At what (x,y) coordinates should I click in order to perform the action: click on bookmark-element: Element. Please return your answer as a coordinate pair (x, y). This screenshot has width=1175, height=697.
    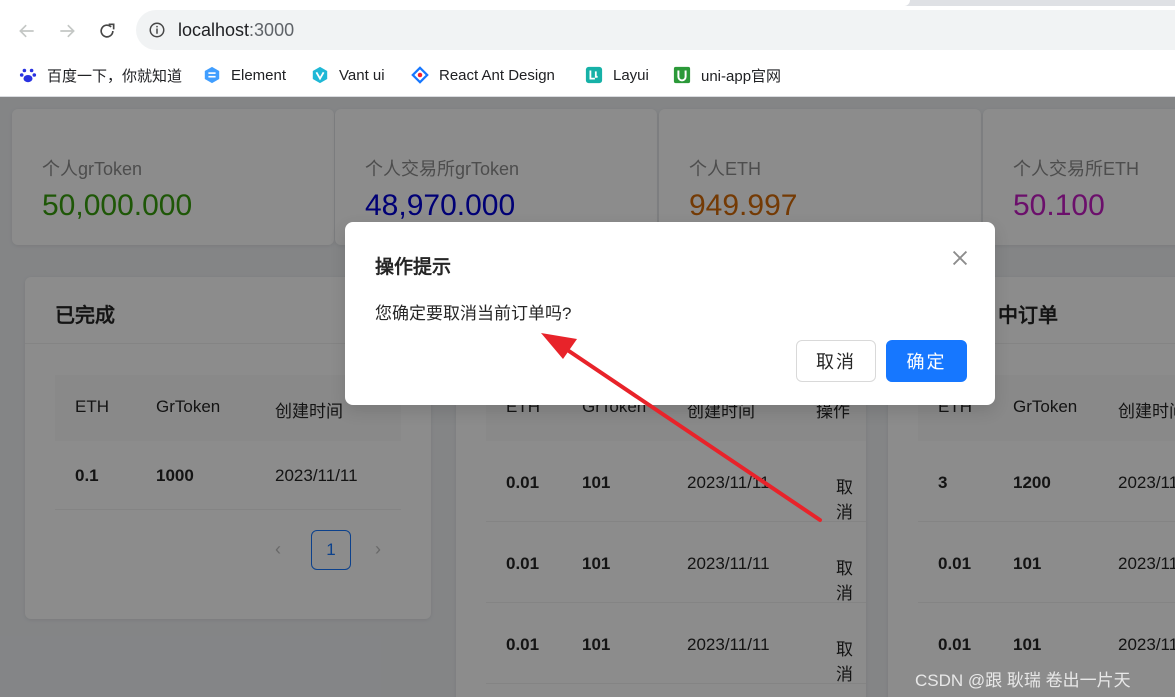
    Looking at the image, I should click on (244, 75).